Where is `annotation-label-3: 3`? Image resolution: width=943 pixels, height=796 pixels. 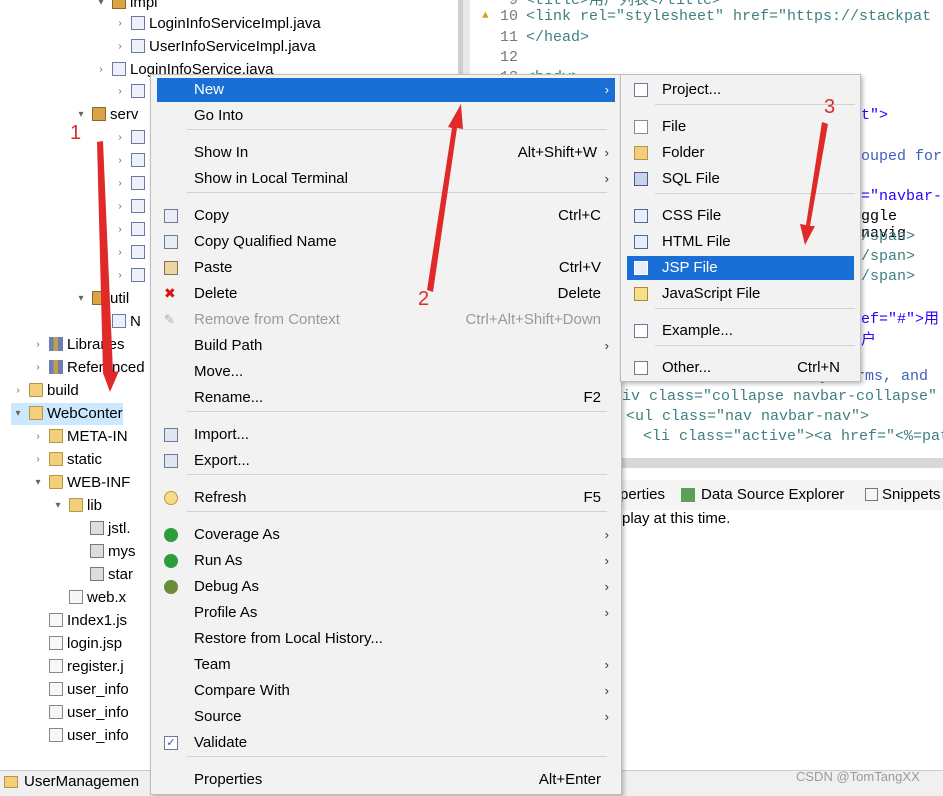 annotation-label-3: 3 is located at coordinates (830, 107).